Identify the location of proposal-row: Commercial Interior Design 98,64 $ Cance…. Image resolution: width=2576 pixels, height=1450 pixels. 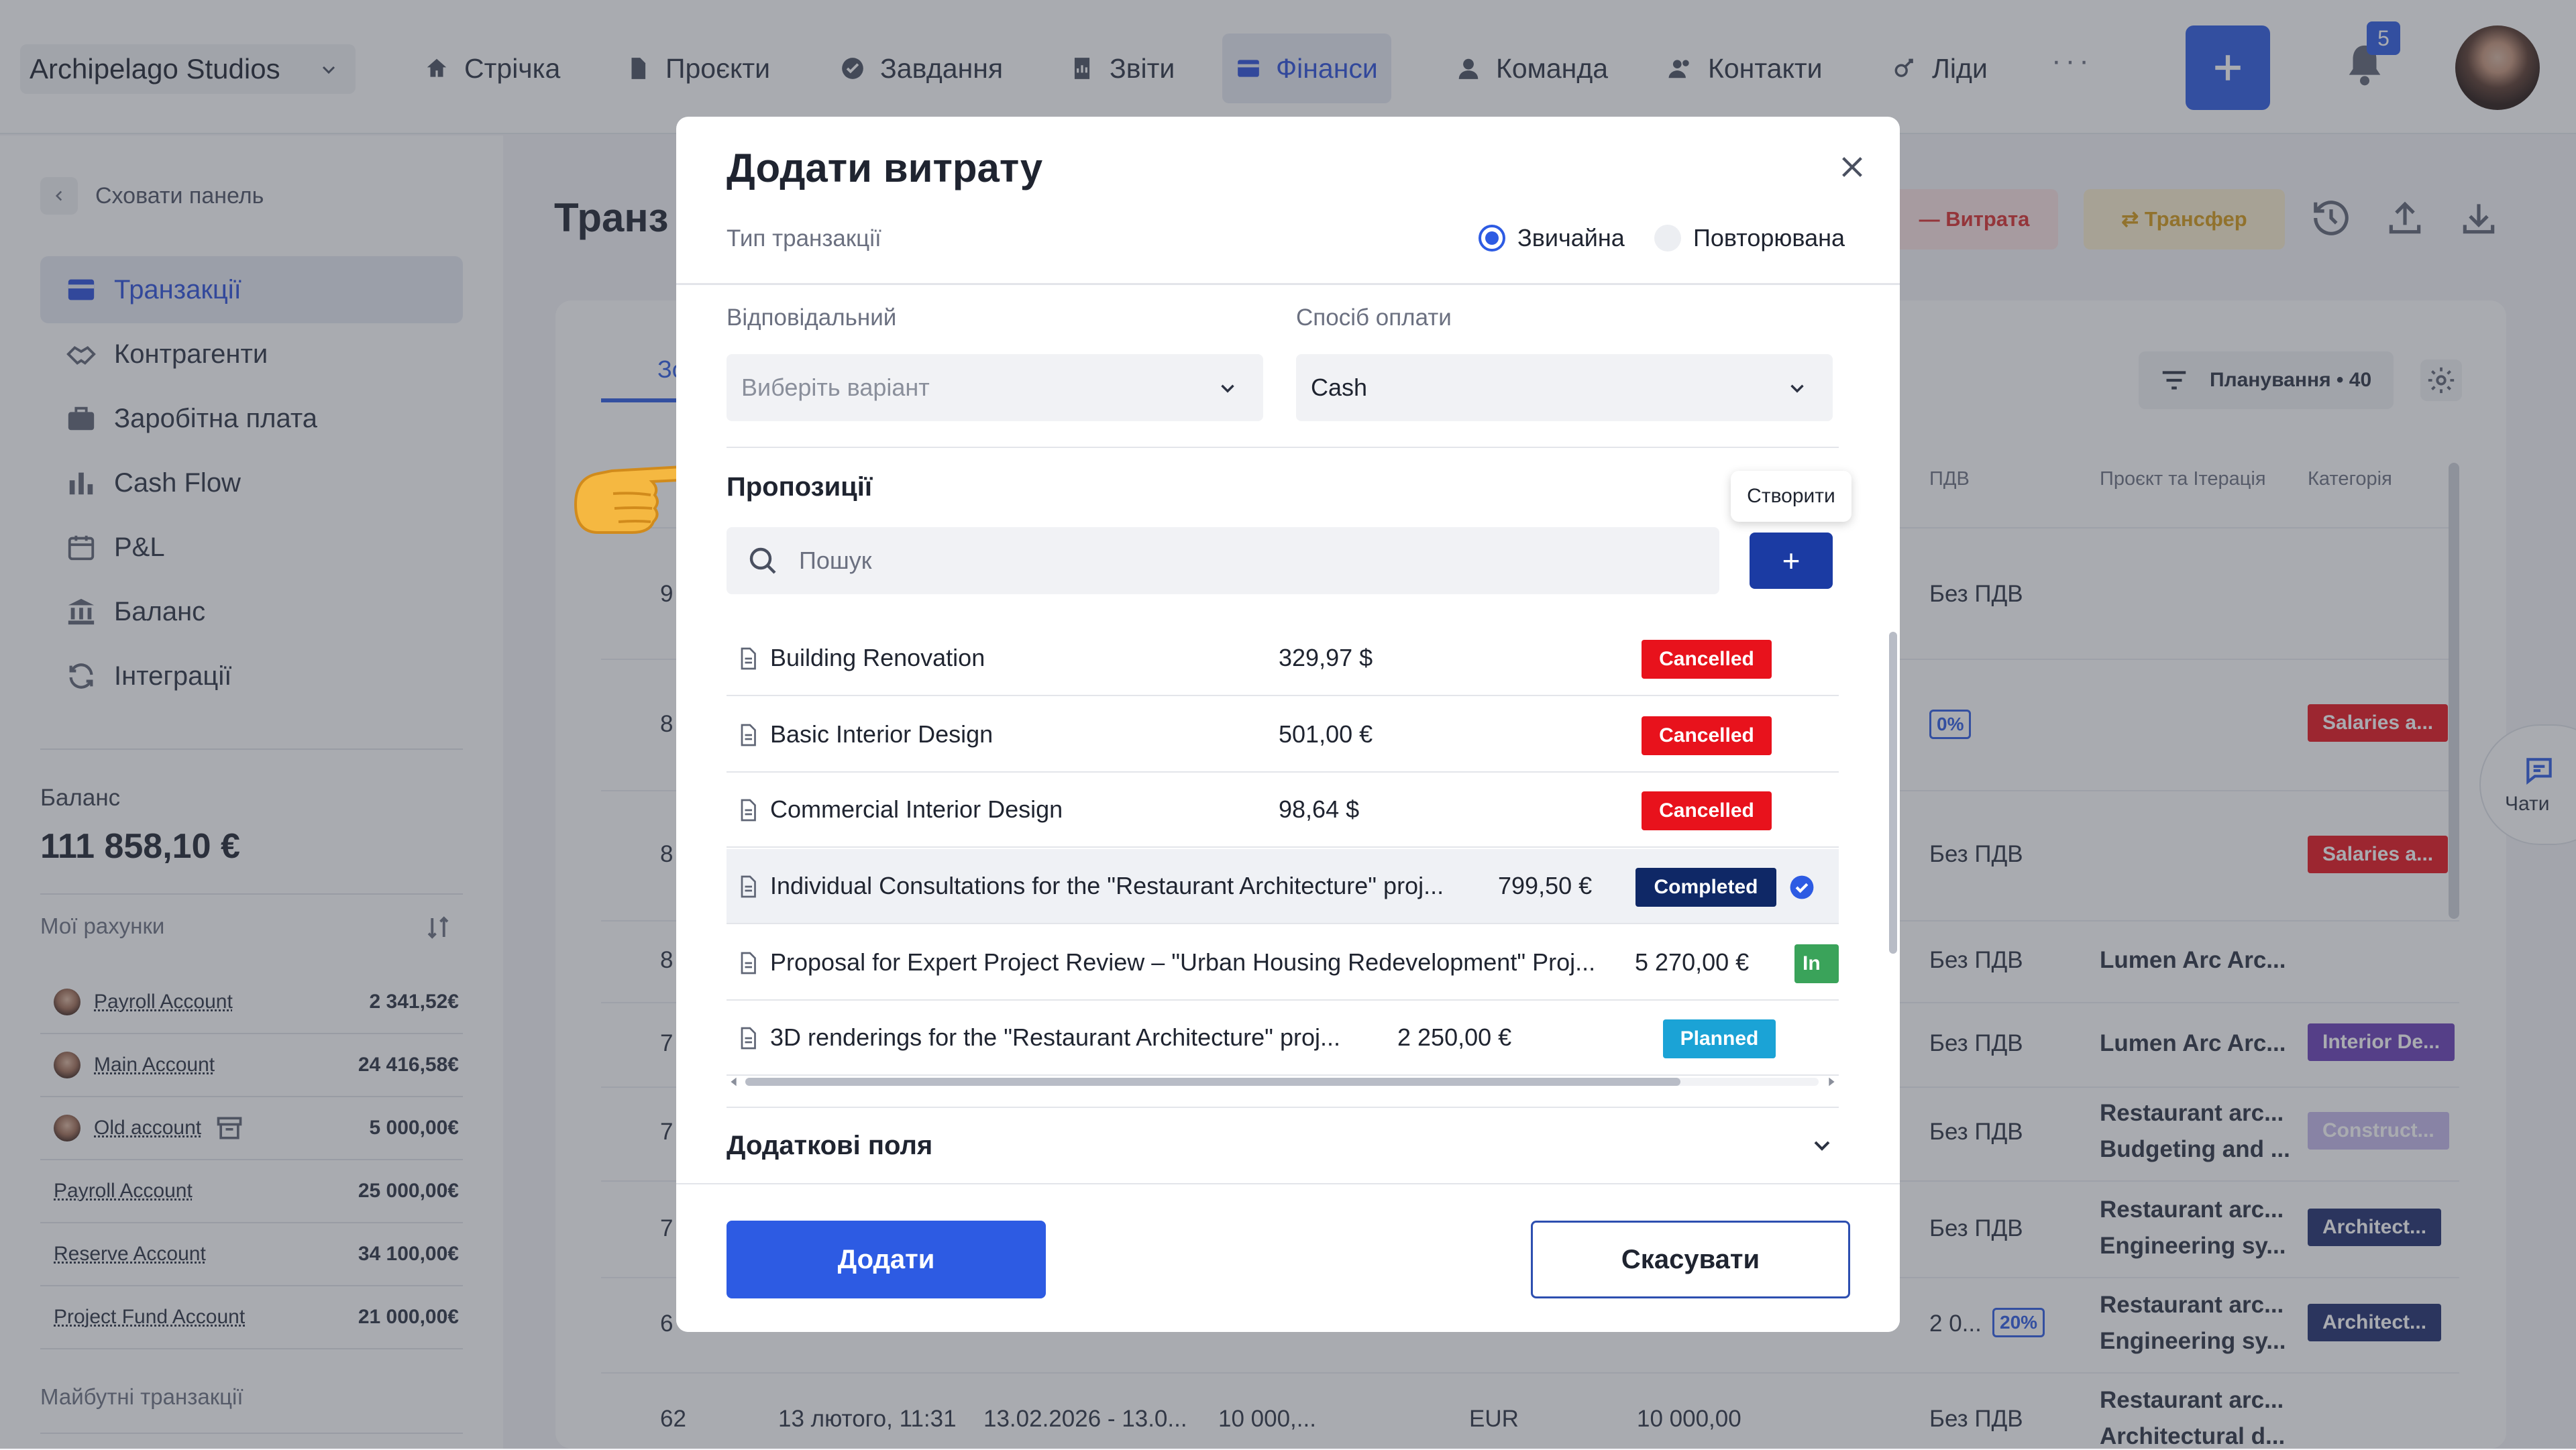
(1283, 810).